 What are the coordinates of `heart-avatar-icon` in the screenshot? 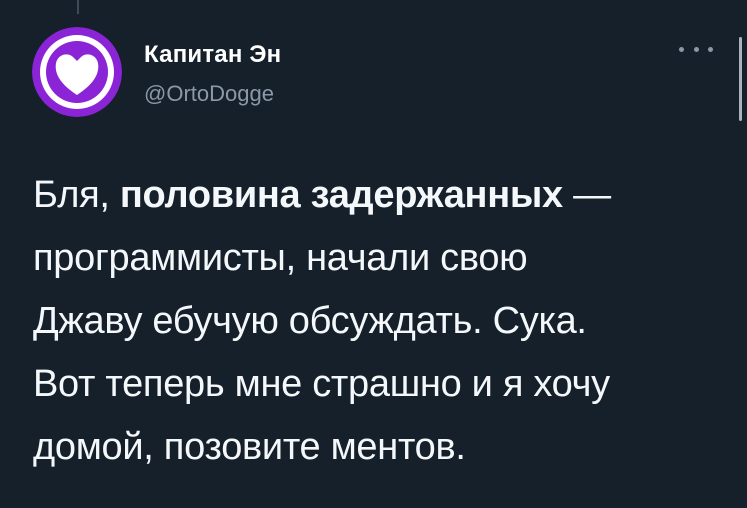 It's located at (77, 72).